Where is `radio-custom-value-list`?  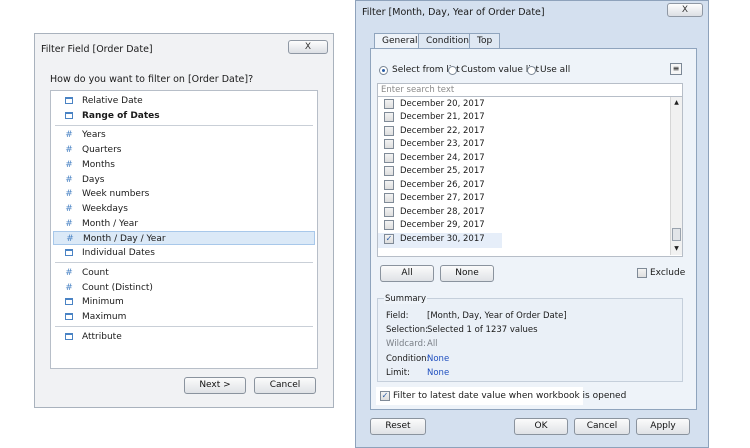 radio-custom-value-list is located at coordinates (452, 70).